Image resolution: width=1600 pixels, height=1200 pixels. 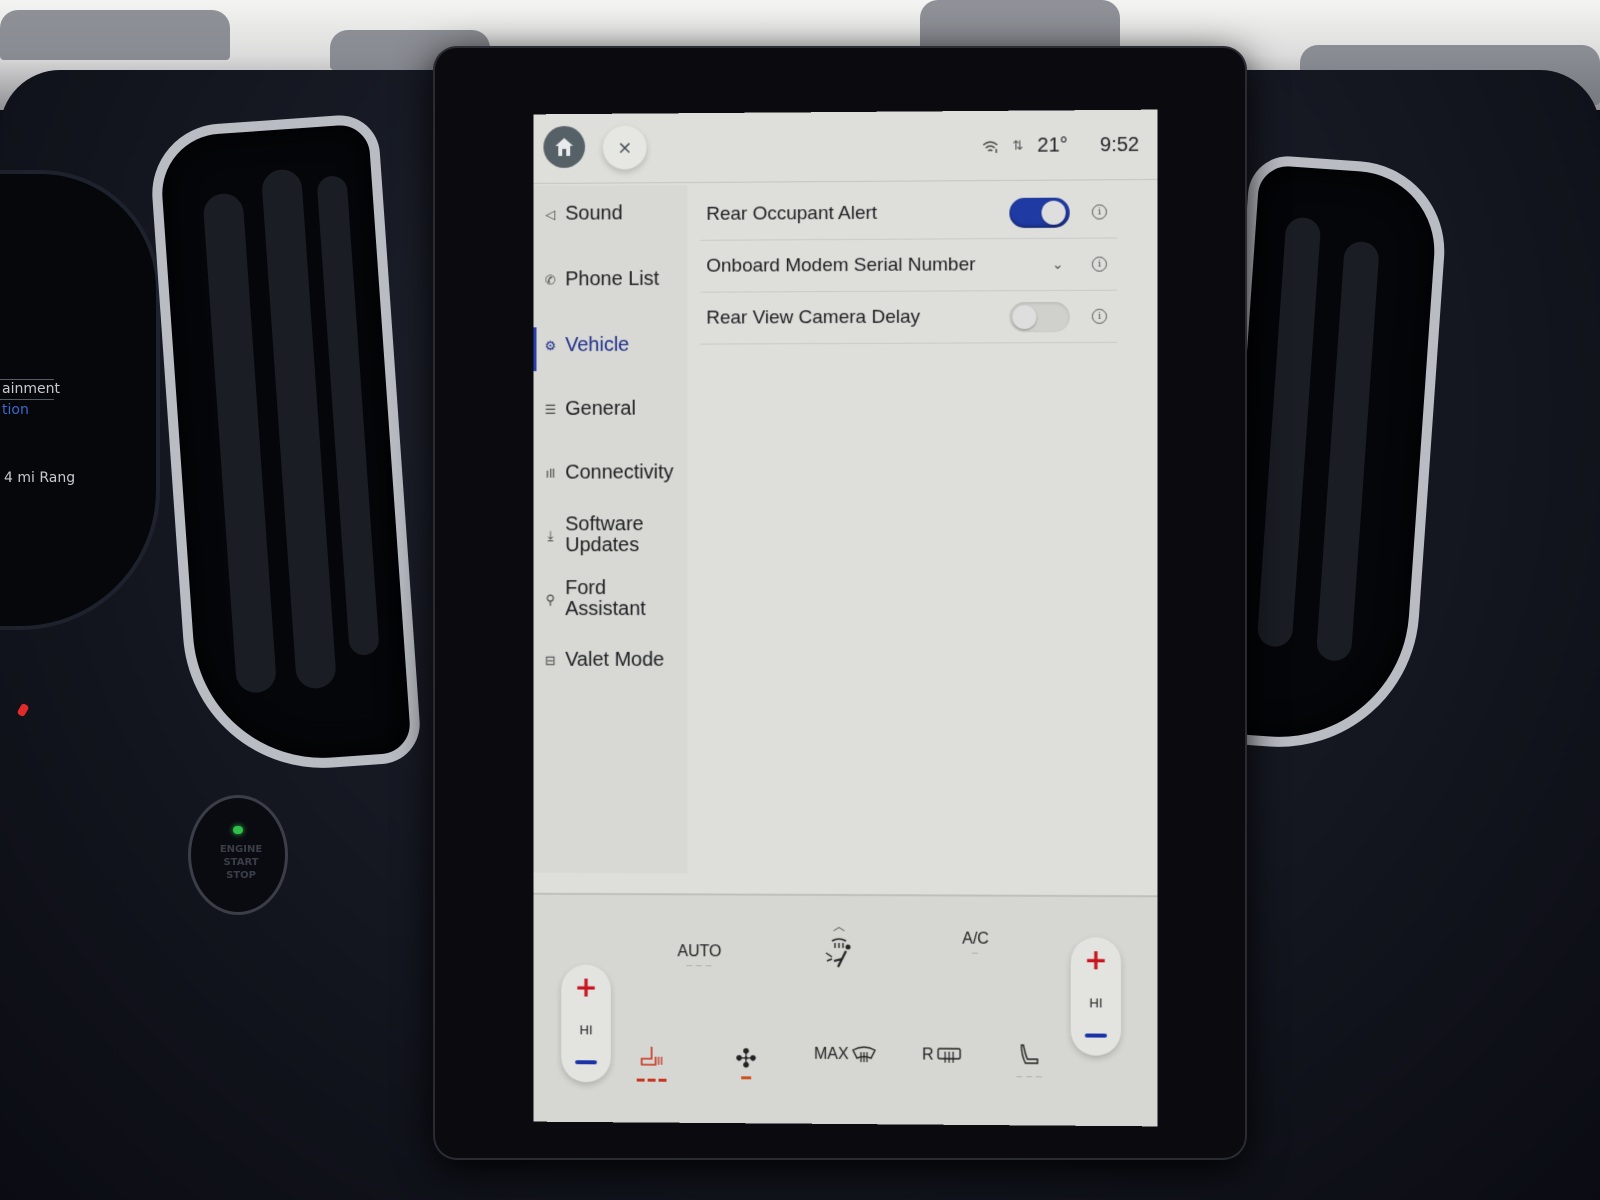 I want to click on close-button: ×, so click(x=624, y=147).